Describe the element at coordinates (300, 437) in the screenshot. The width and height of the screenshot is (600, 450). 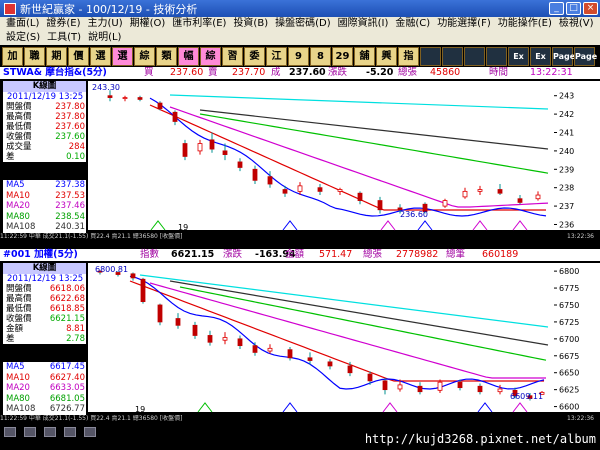
I see `bottom-bar: http://kujd3268.pixnet.net/album` at that location.